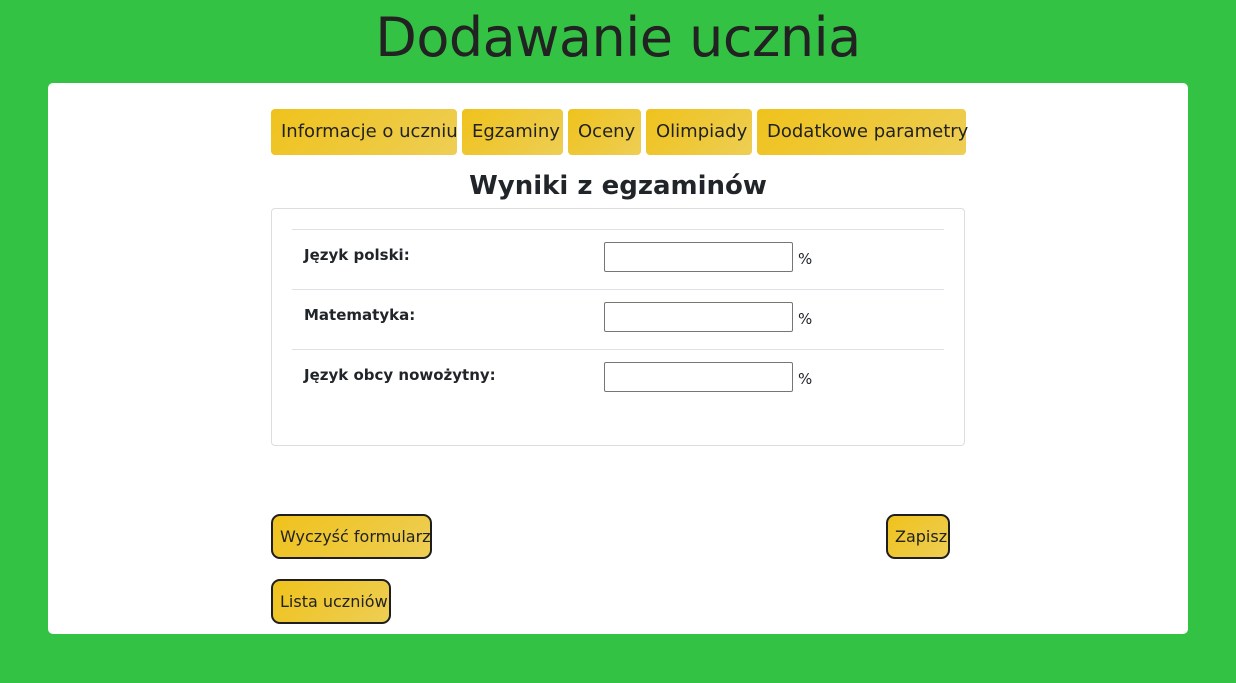 The image size is (1236, 683). I want to click on exam-row-polish: Język polski: %, so click(618, 259).